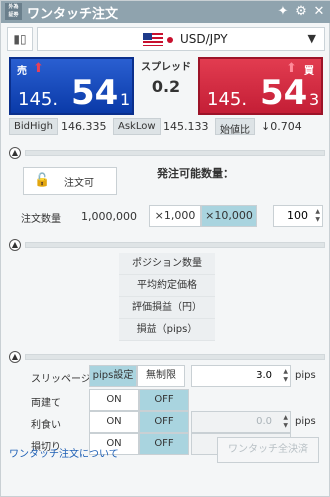 The height and width of the screenshot is (497, 330). I want to click on order-qty-row: 注文数量 1,000,000 ×1,000 ×10,000 100 ▲ ▼, so click(174, 216).